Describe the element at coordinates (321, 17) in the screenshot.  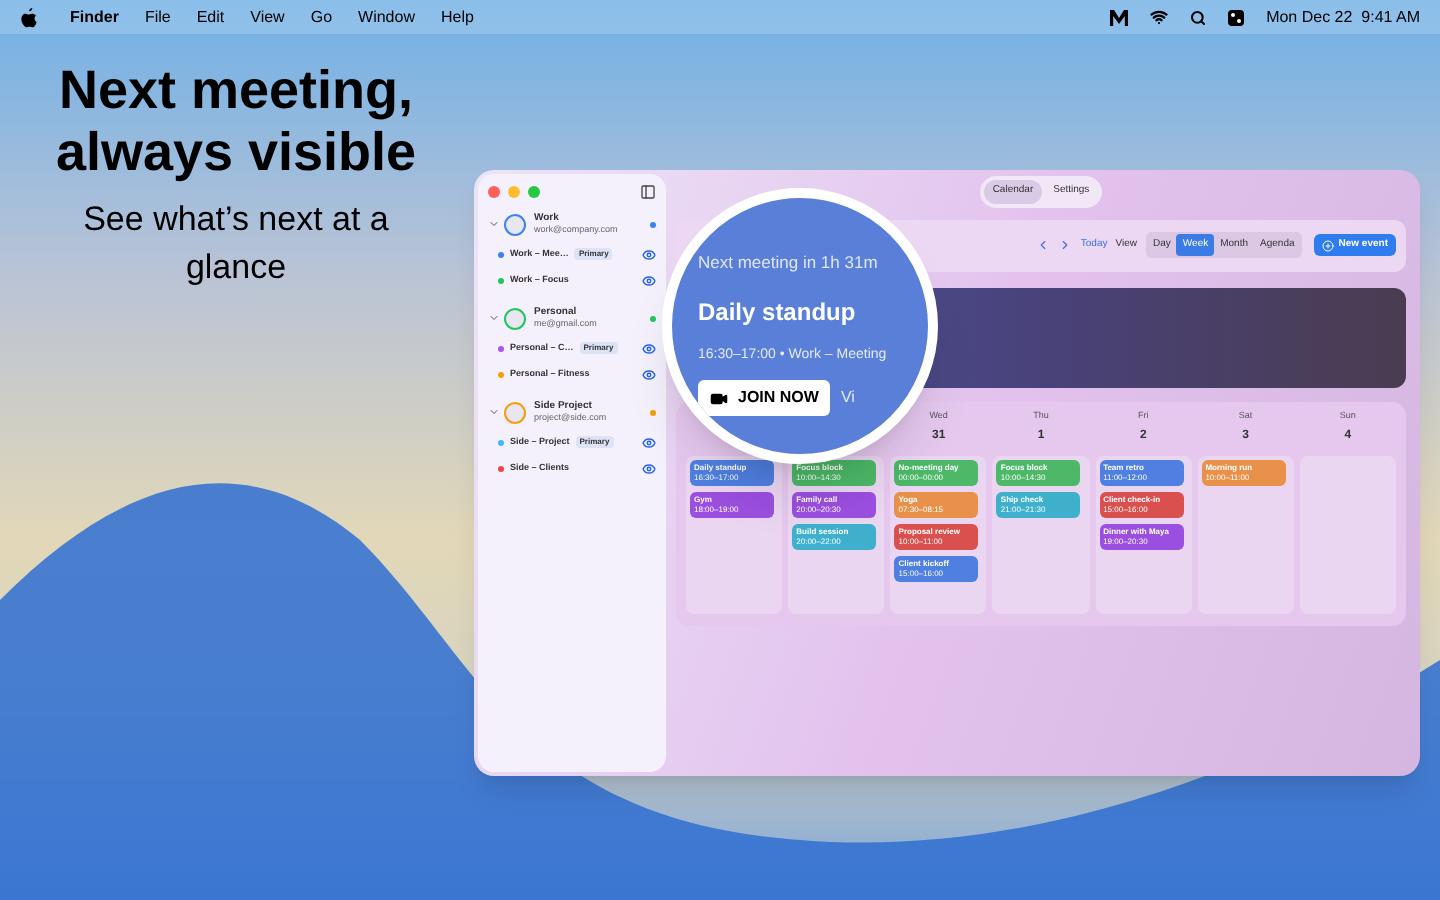
I see `menu-item: Go` at that location.